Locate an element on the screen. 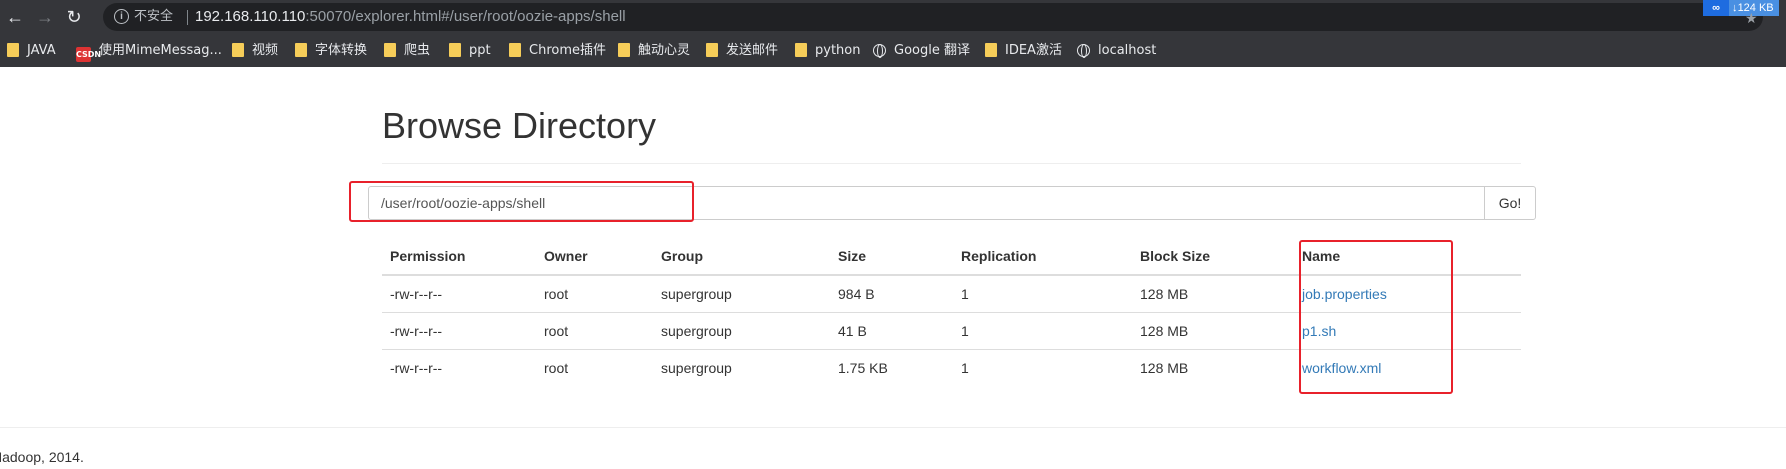 The image size is (1786, 469). column-header-group: Group is located at coordinates (741, 257).